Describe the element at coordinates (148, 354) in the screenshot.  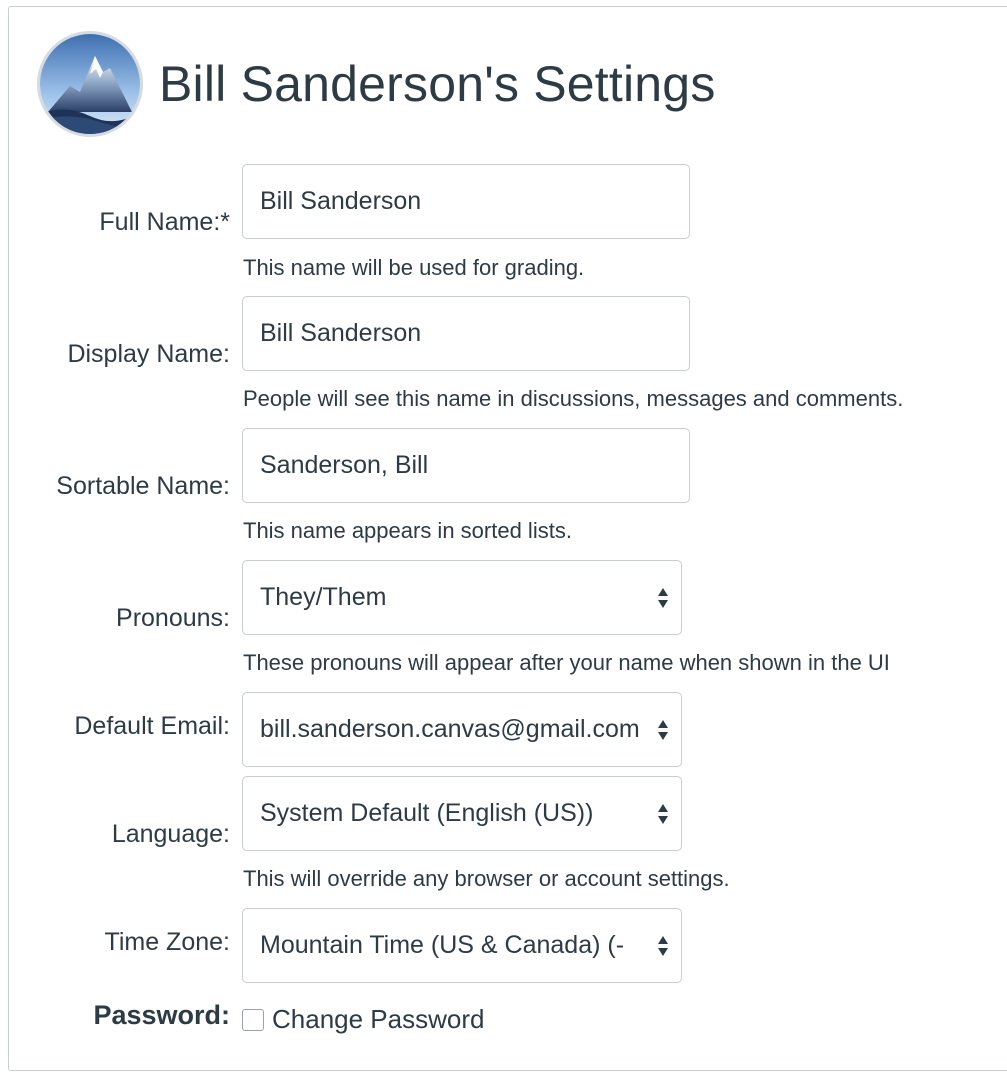
I see `display-name-label: Display Name:` at that location.